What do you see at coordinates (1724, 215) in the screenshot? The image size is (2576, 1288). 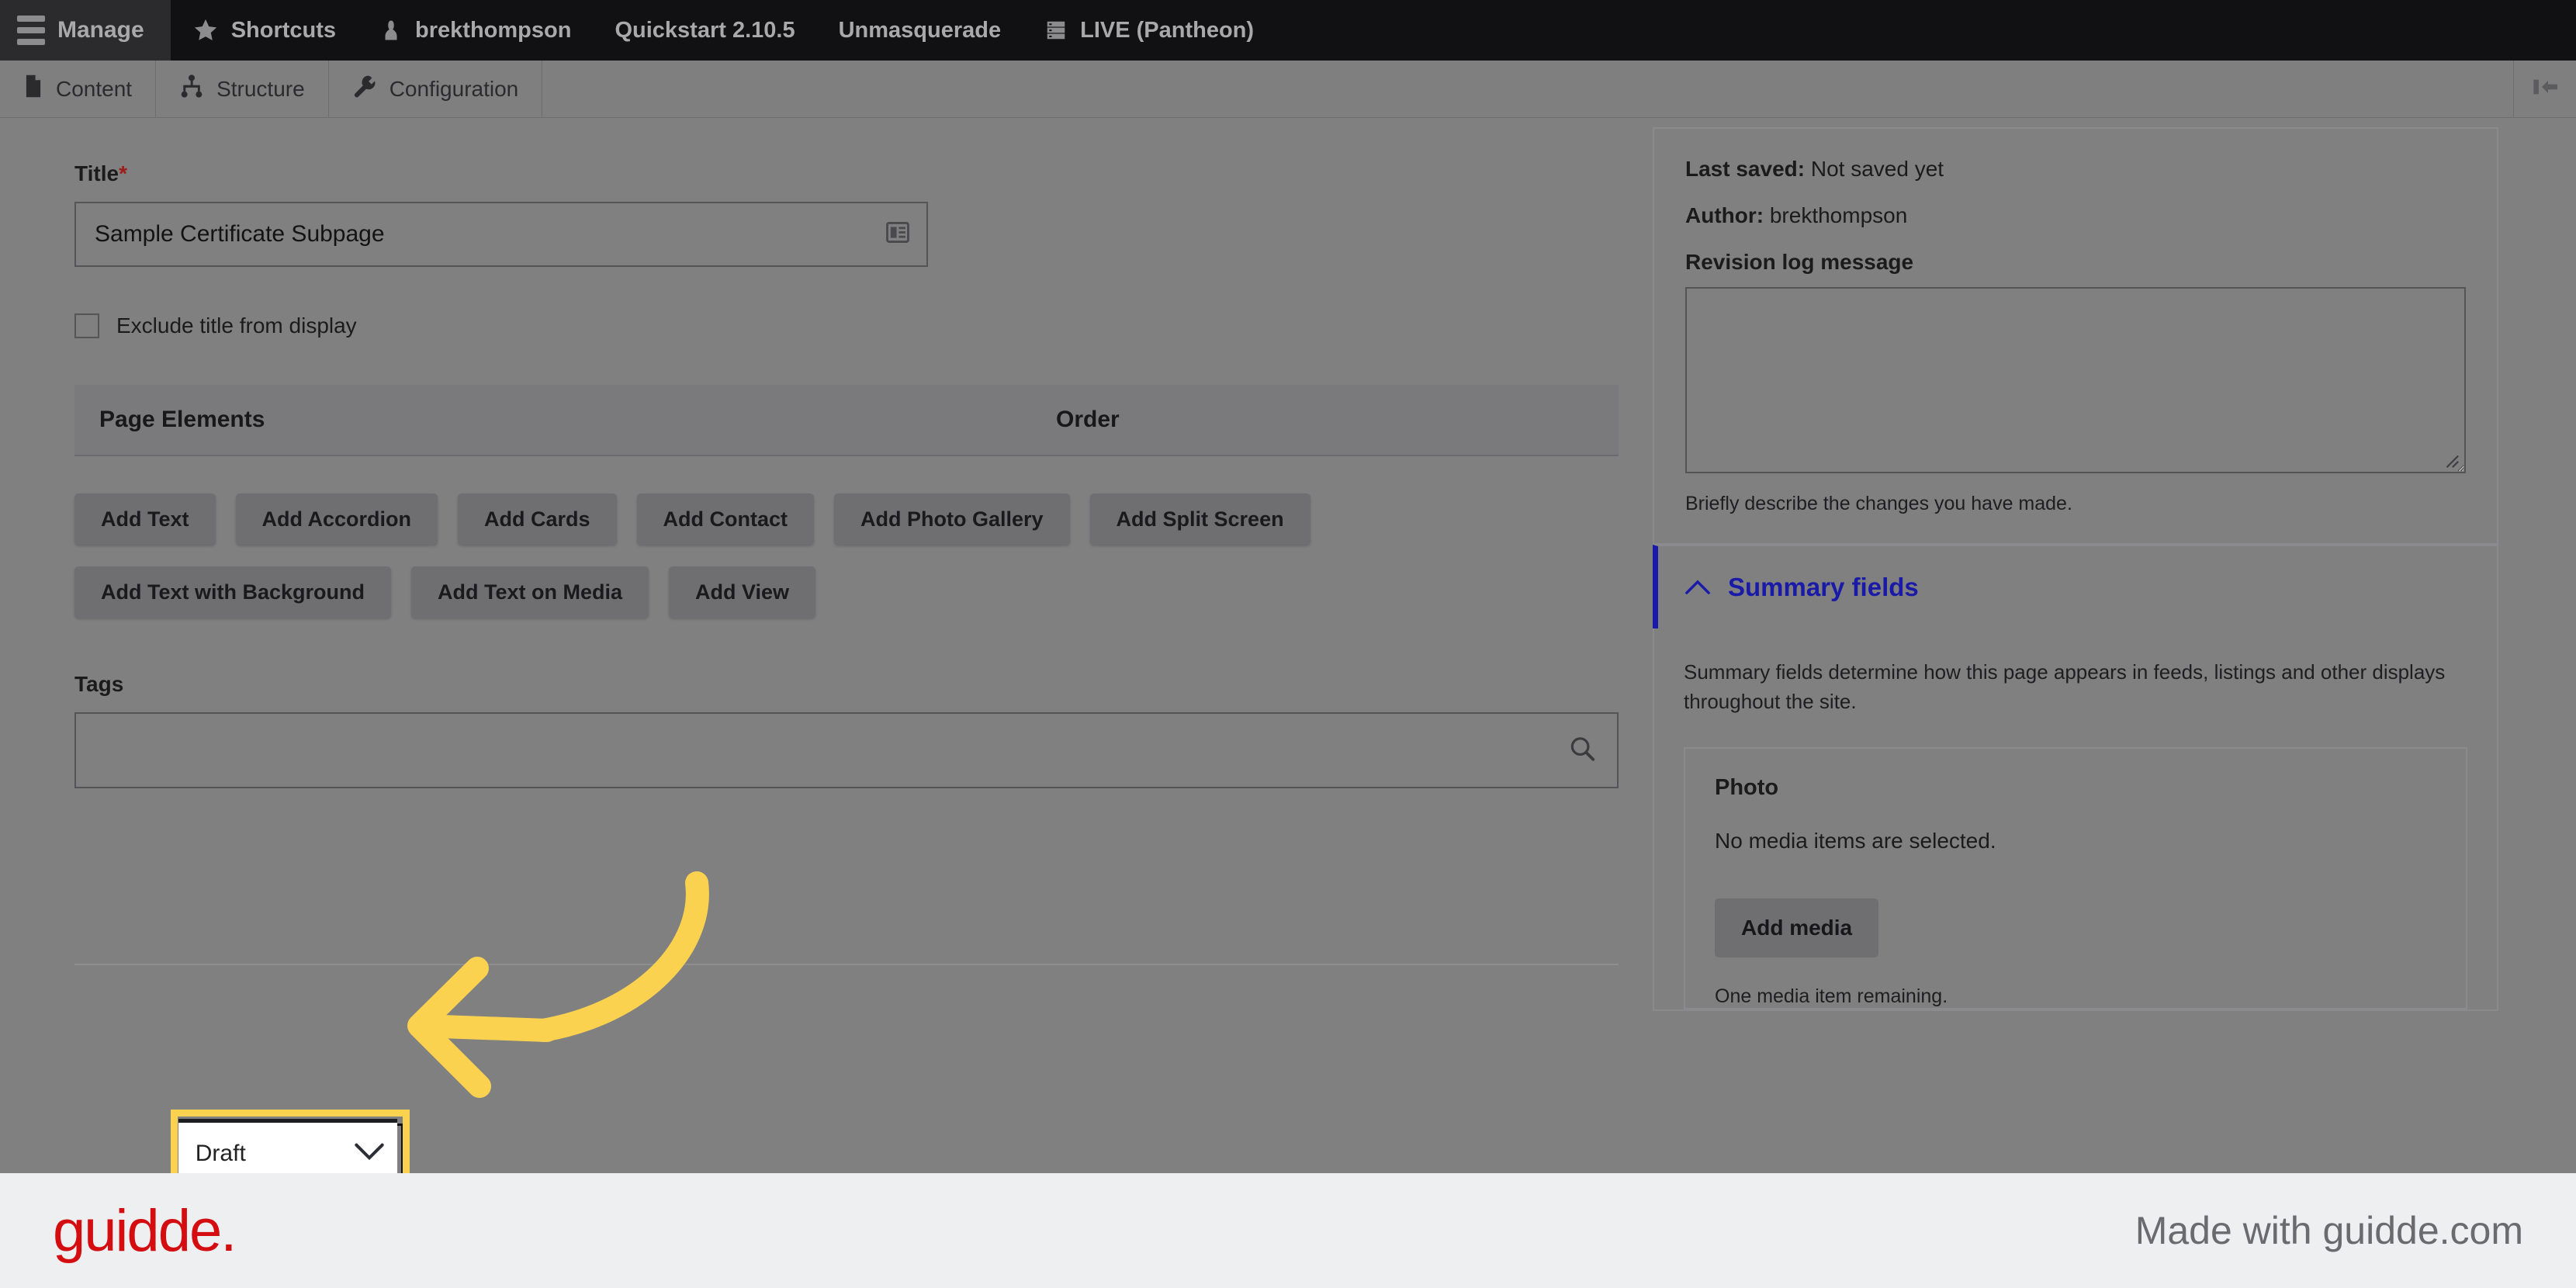 I see `author-label: Author:` at bounding box center [1724, 215].